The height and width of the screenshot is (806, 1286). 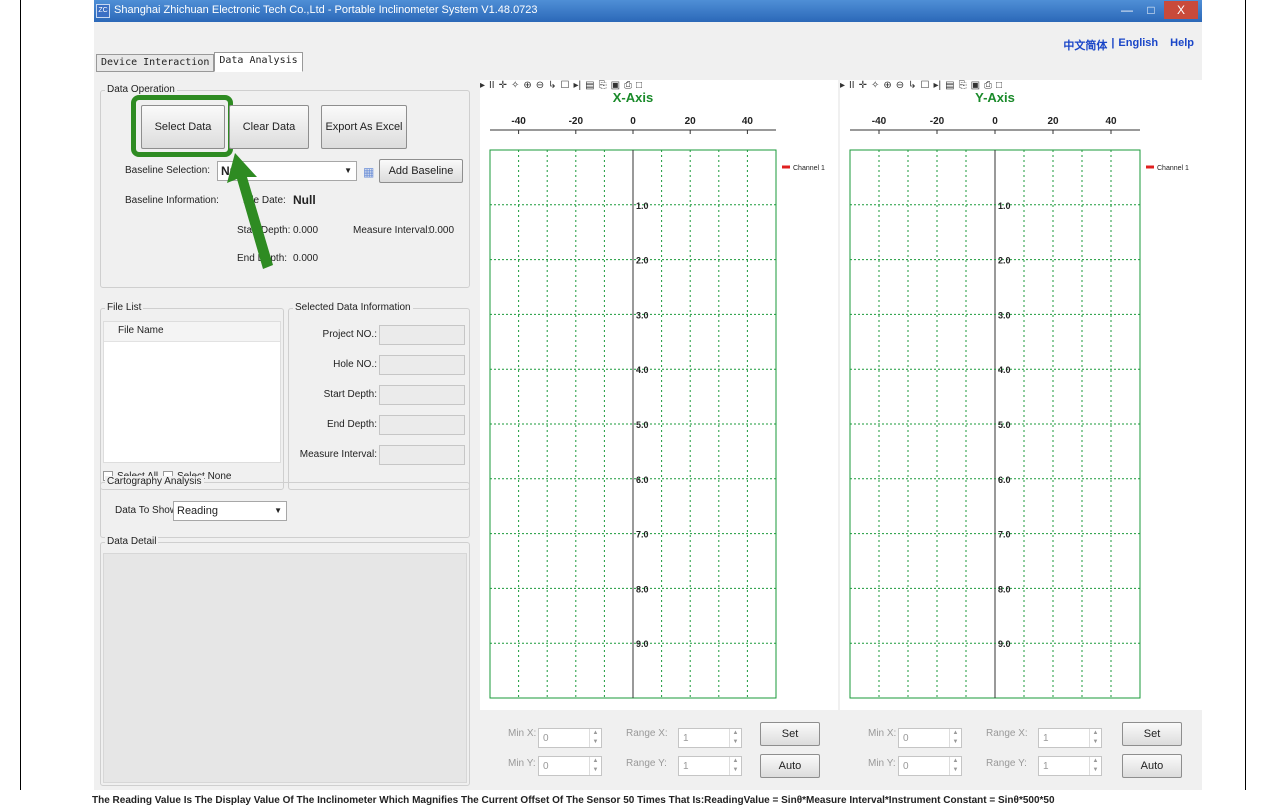 What do you see at coordinates (1004, 644) in the screenshot?
I see `y-tick-label: 9.0` at bounding box center [1004, 644].